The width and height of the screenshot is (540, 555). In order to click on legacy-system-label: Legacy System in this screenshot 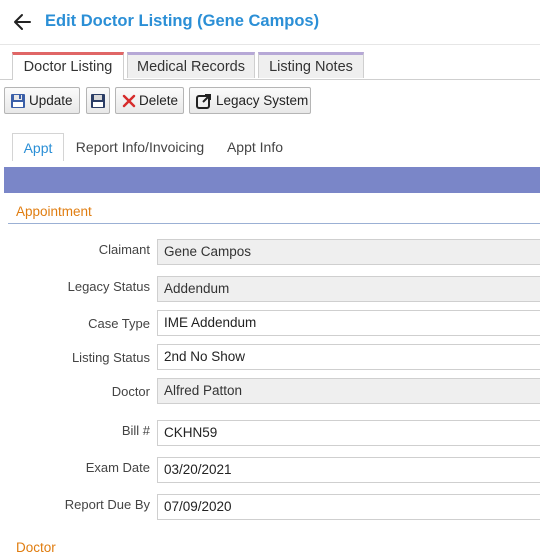, I will do `click(262, 100)`.